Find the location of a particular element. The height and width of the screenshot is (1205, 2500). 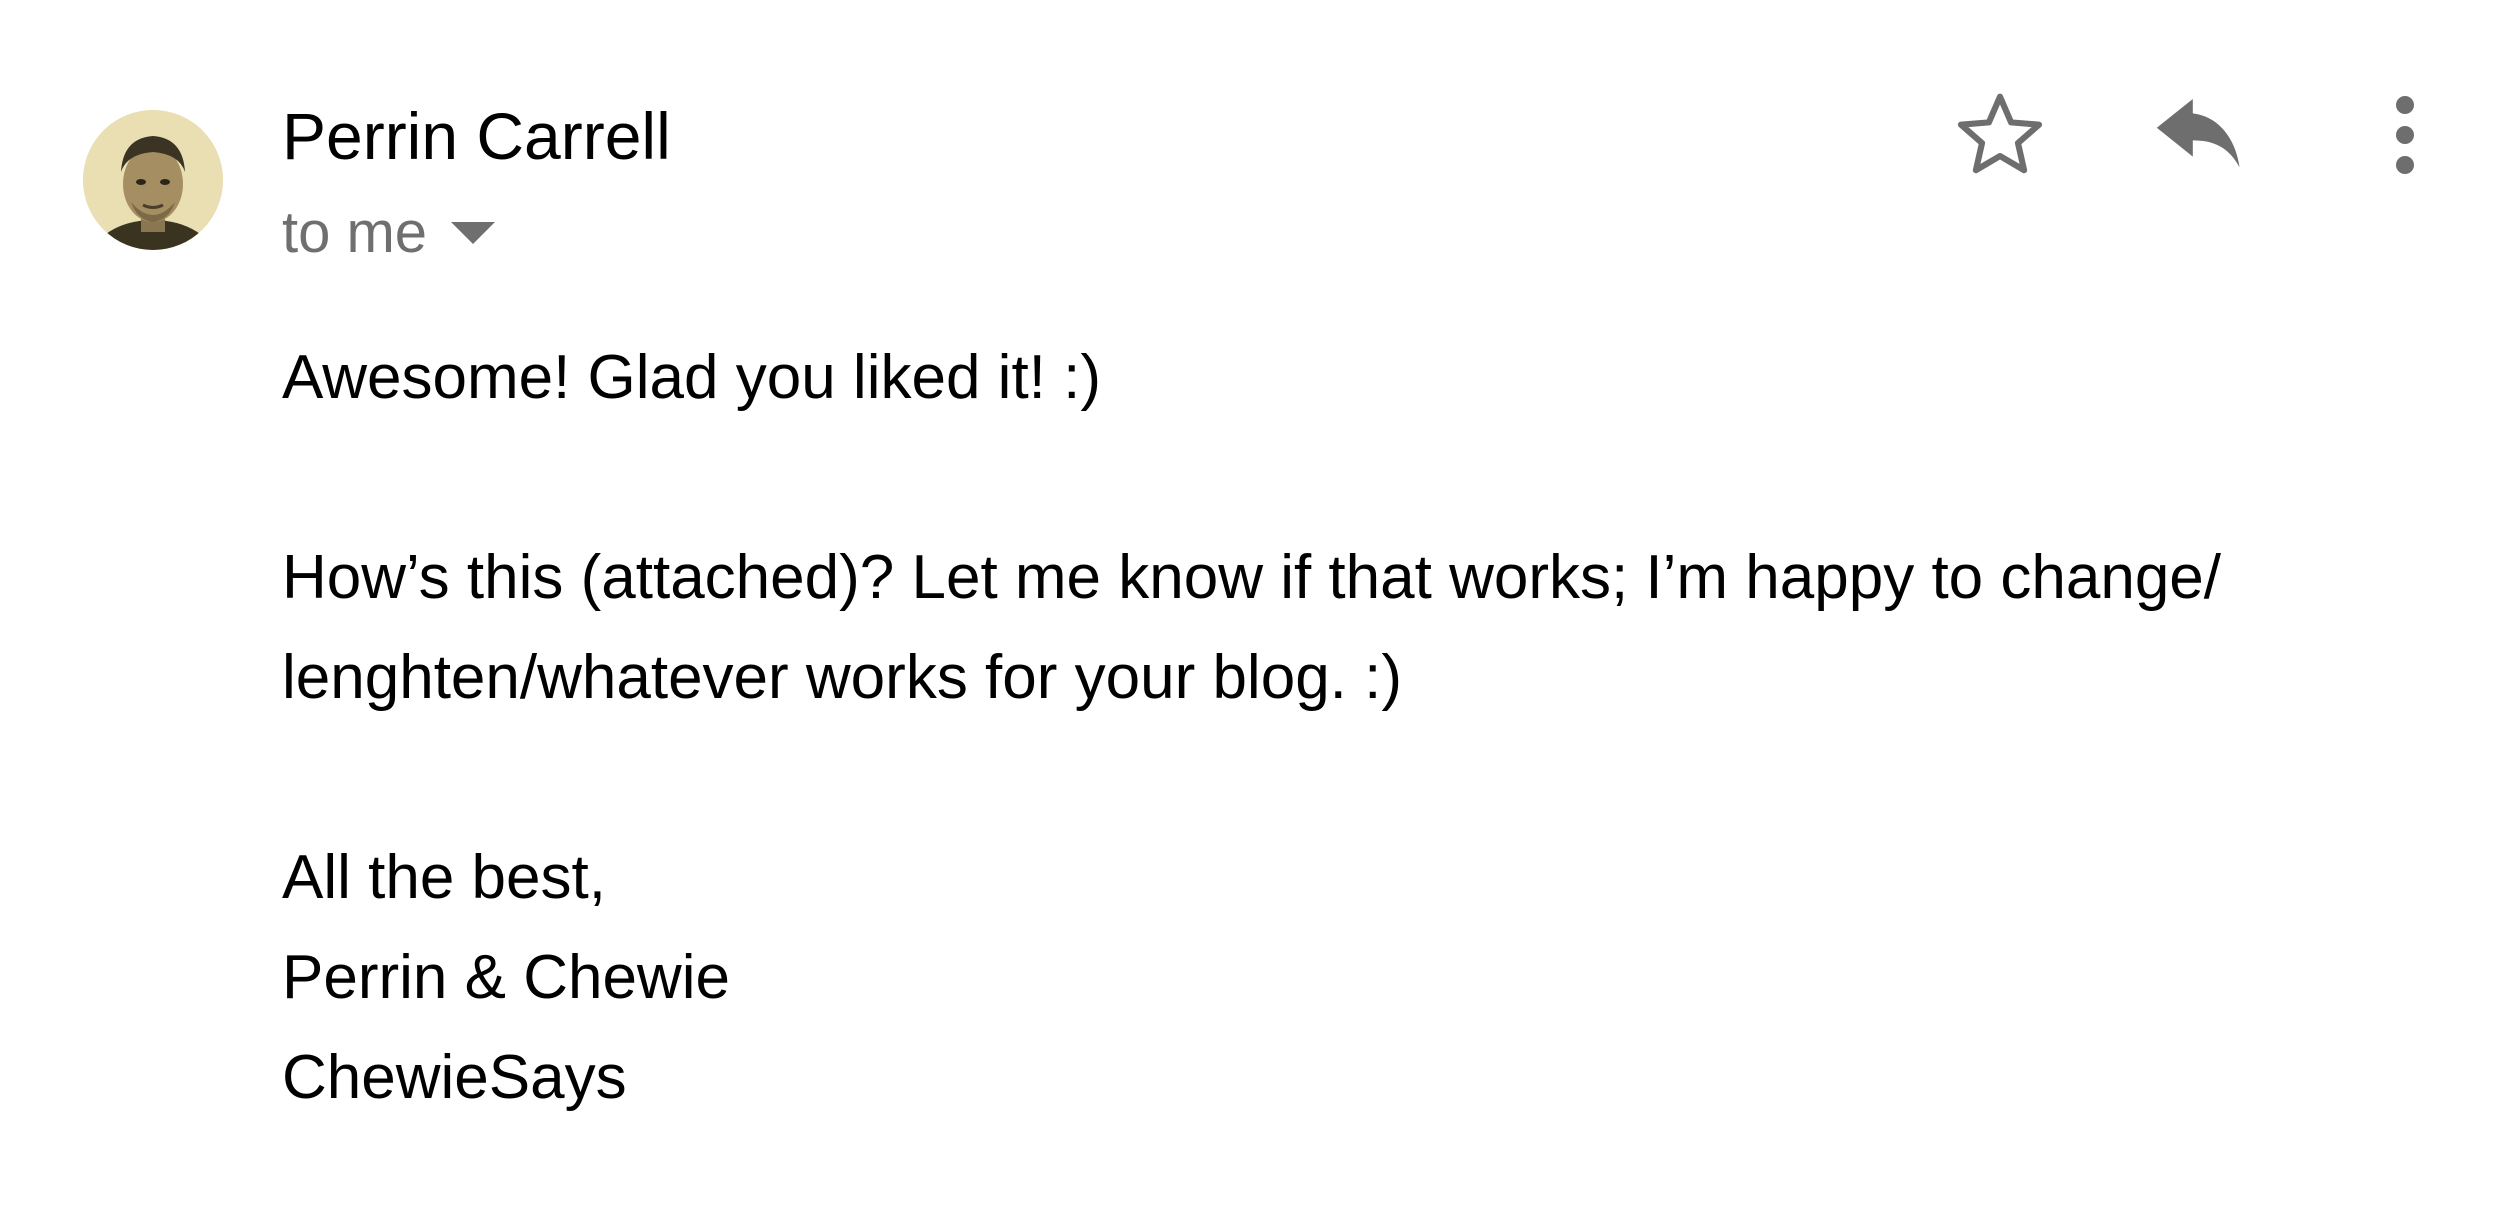

signature-closing: All the best, is located at coordinates (444, 877).